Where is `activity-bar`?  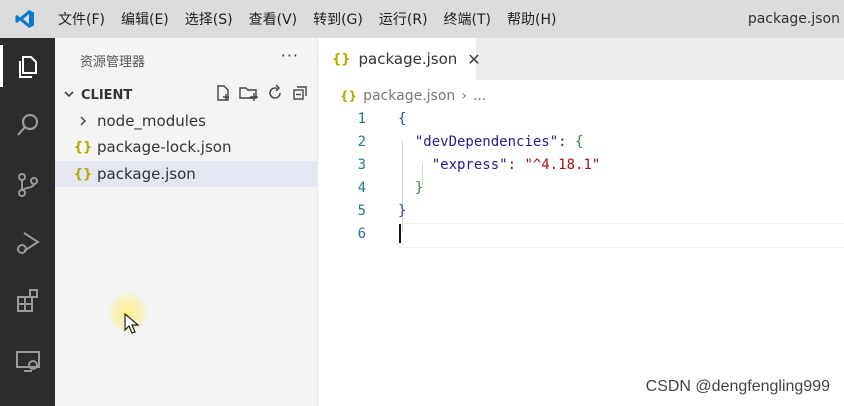
activity-bar is located at coordinates (27, 222).